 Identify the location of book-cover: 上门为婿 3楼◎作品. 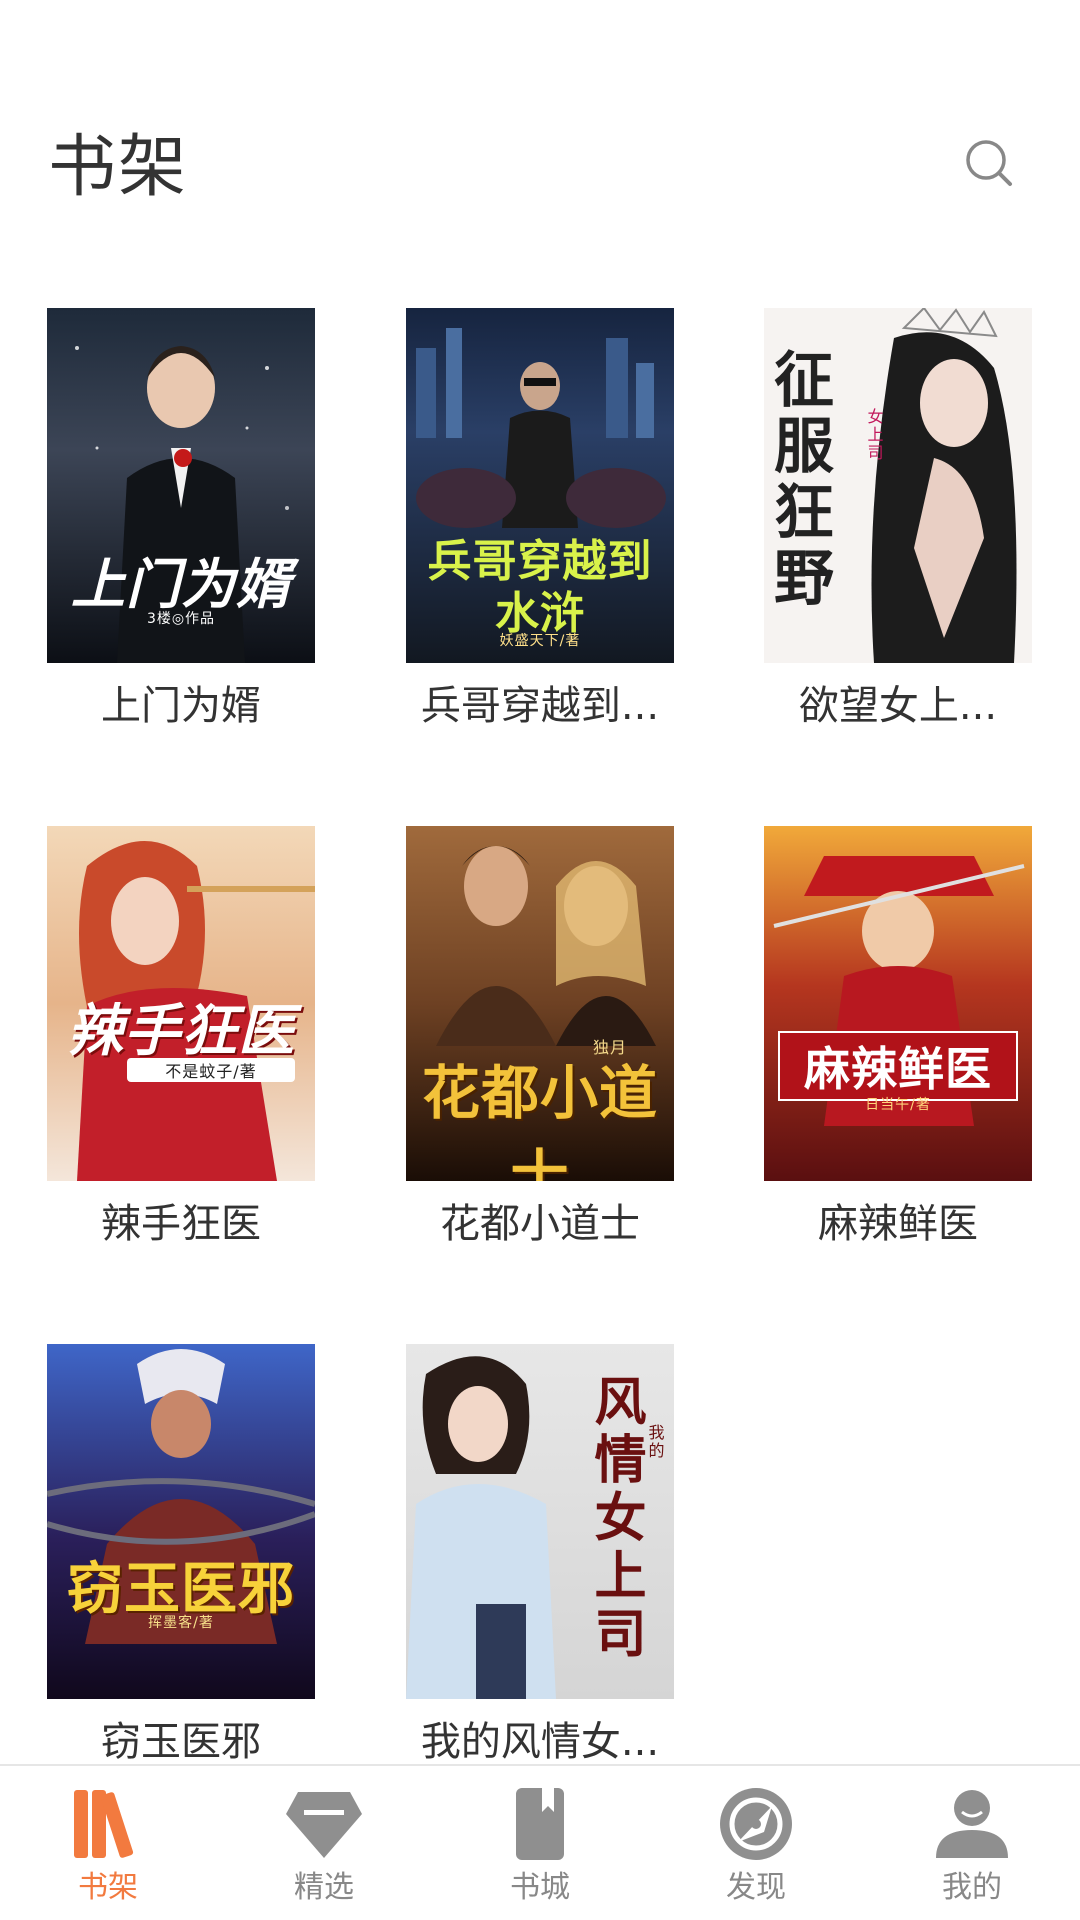
(181, 485).